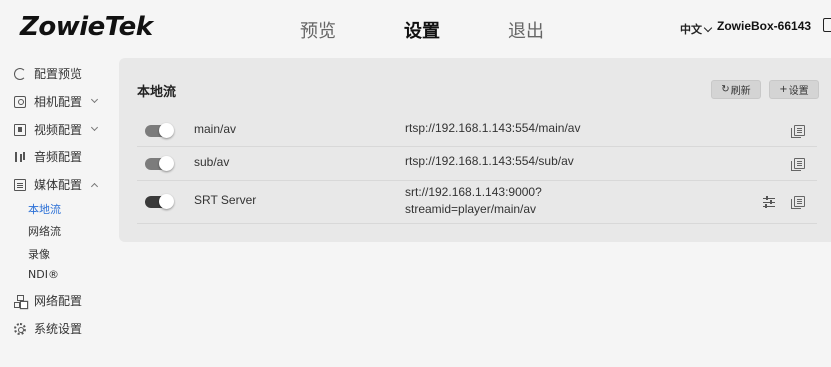 This screenshot has height=367, width=831. Describe the element at coordinates (471, 209) in the screenshot. I see `stream-url-line2: streamid=player/main/av` at that location.